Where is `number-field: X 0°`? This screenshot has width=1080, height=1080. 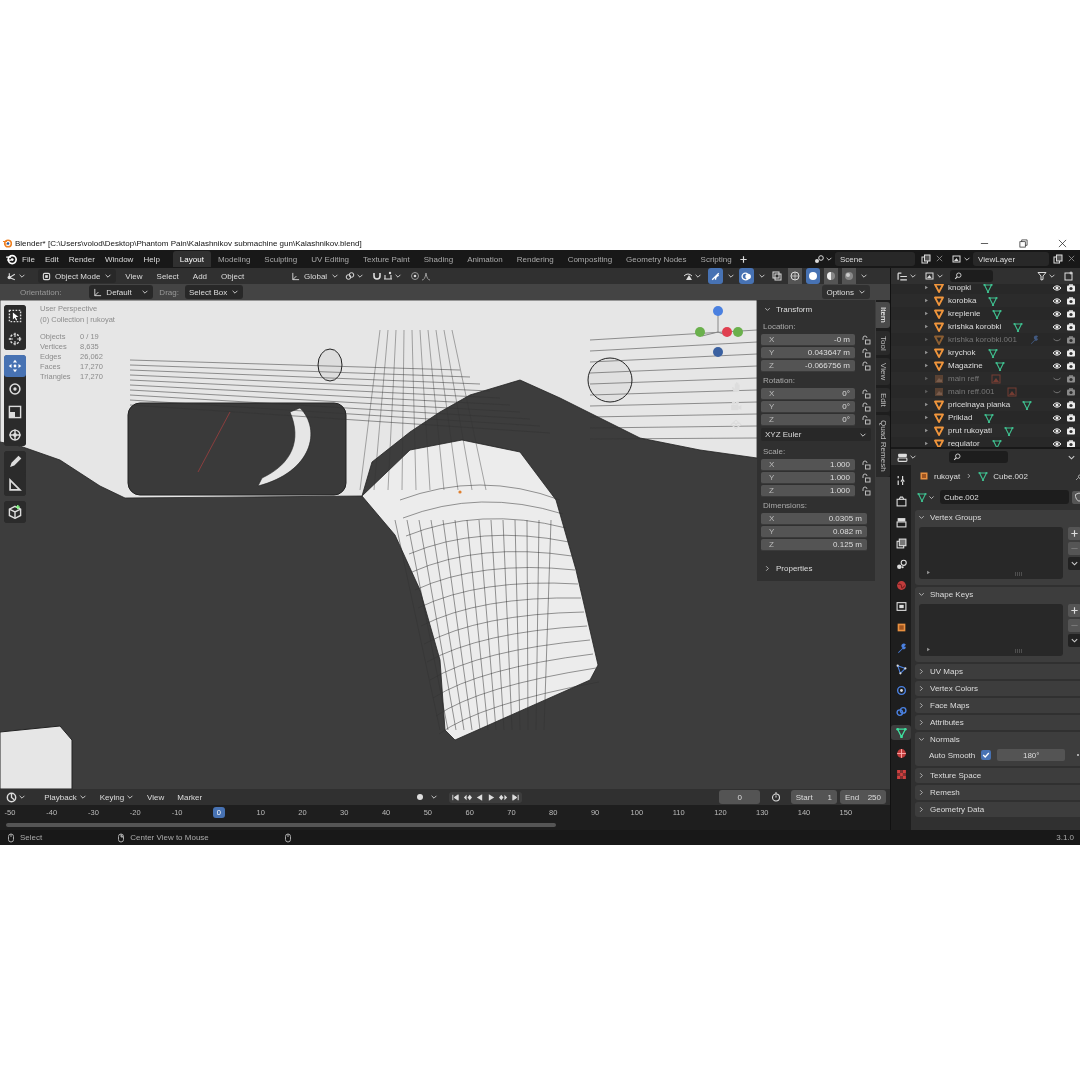
number-field: X 0° is located at coordinates (808, 393).